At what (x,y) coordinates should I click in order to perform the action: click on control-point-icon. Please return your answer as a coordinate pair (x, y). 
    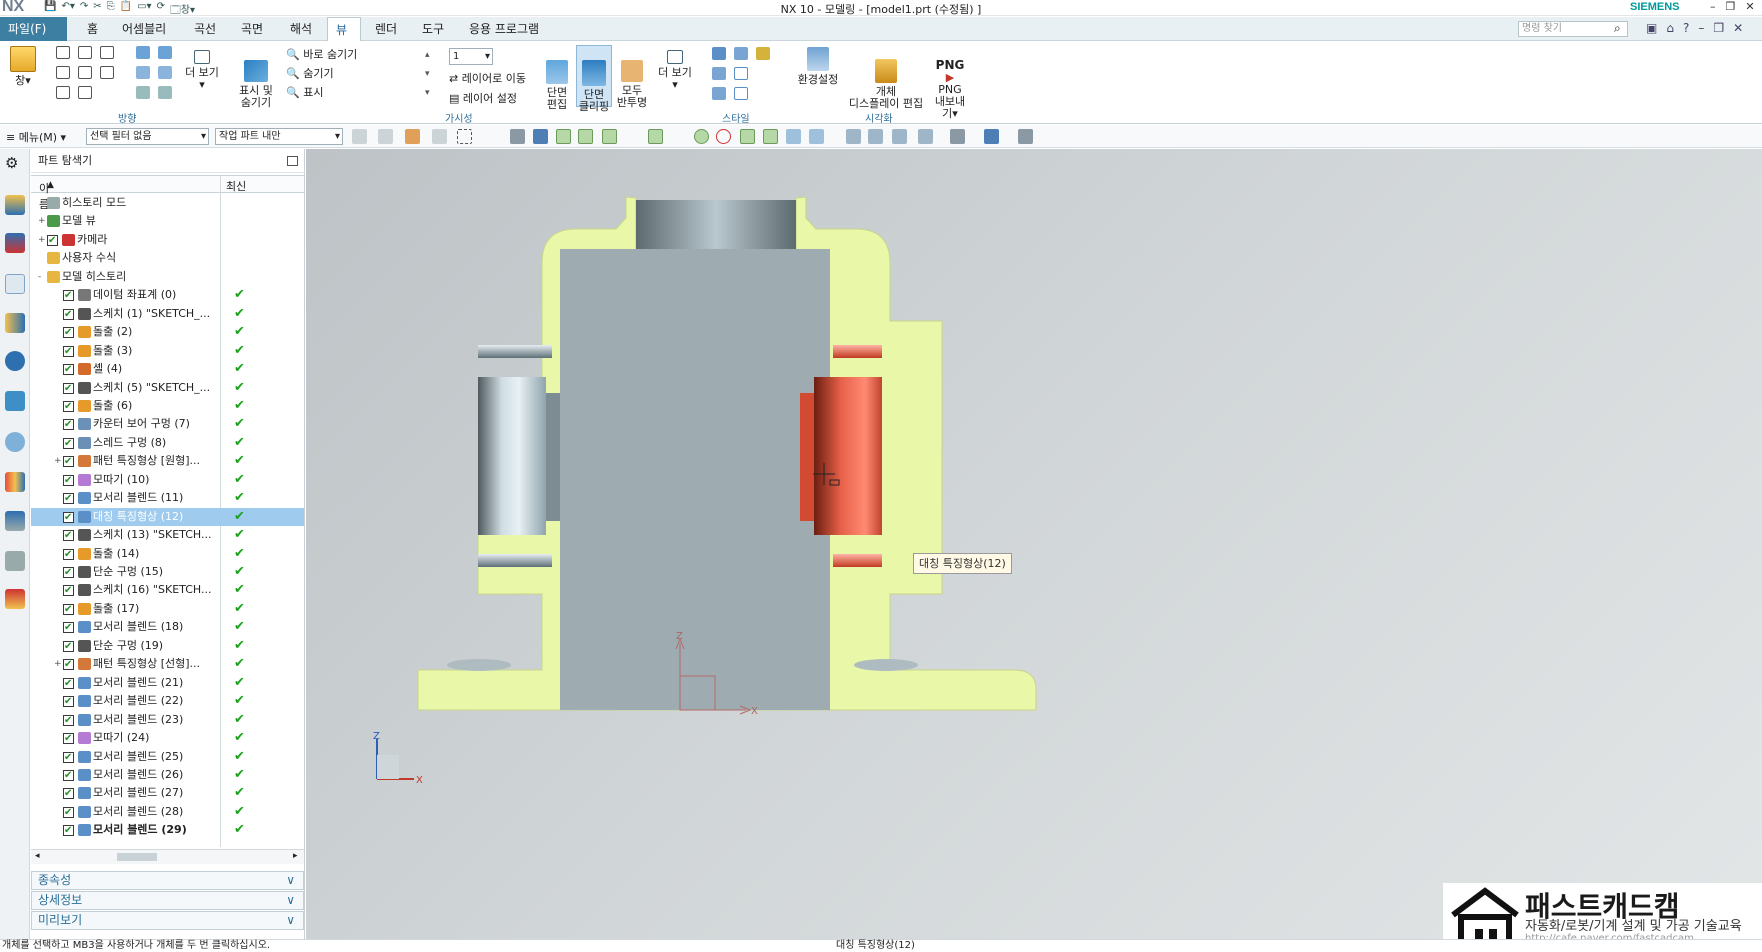
    Looking at the image, I should click on (633, 136).